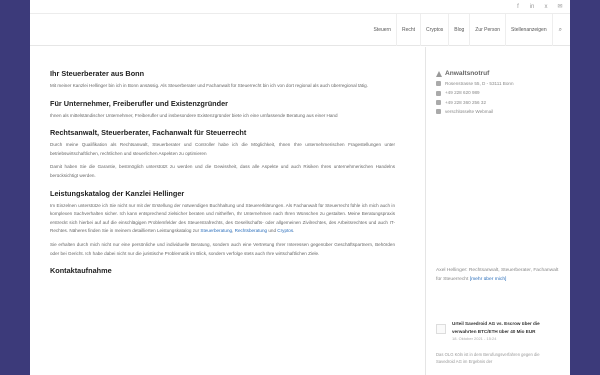  Describe the element at coordinates (469, 111) in the screenshot. I see `webmail-link: verschlüsselte Webmail` at that location.